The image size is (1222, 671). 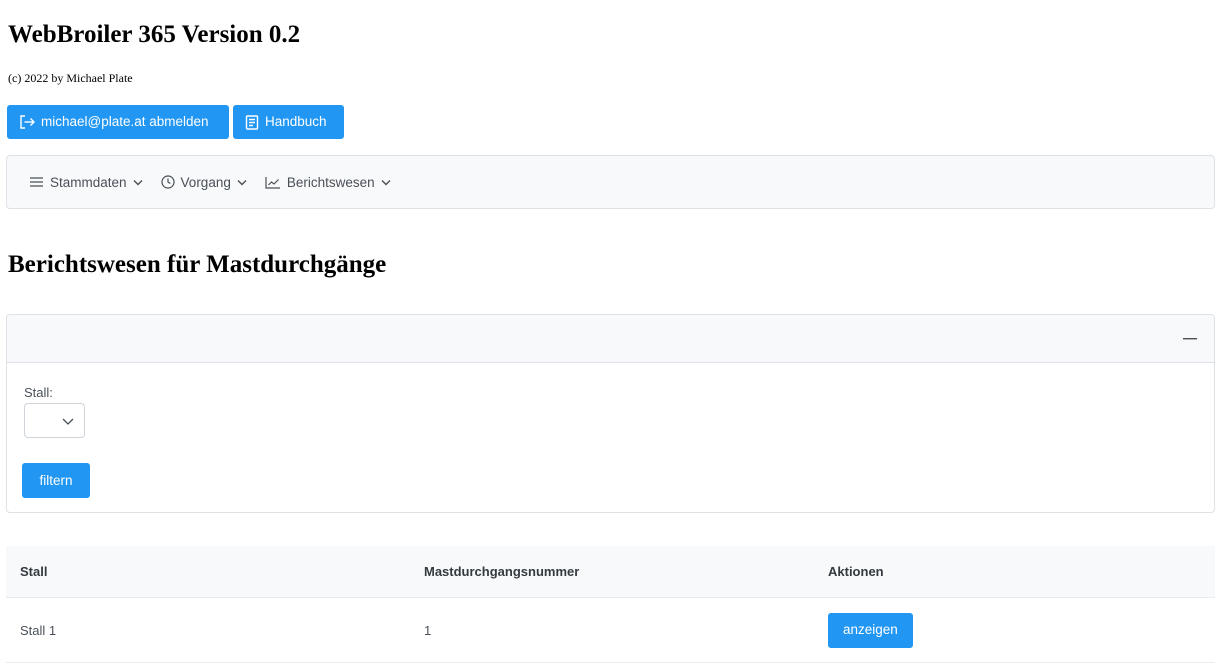 What do you see at coordinates (610, 339) in the screenshot?
I see `filter-panel-header` at bounding box center [610, 339].